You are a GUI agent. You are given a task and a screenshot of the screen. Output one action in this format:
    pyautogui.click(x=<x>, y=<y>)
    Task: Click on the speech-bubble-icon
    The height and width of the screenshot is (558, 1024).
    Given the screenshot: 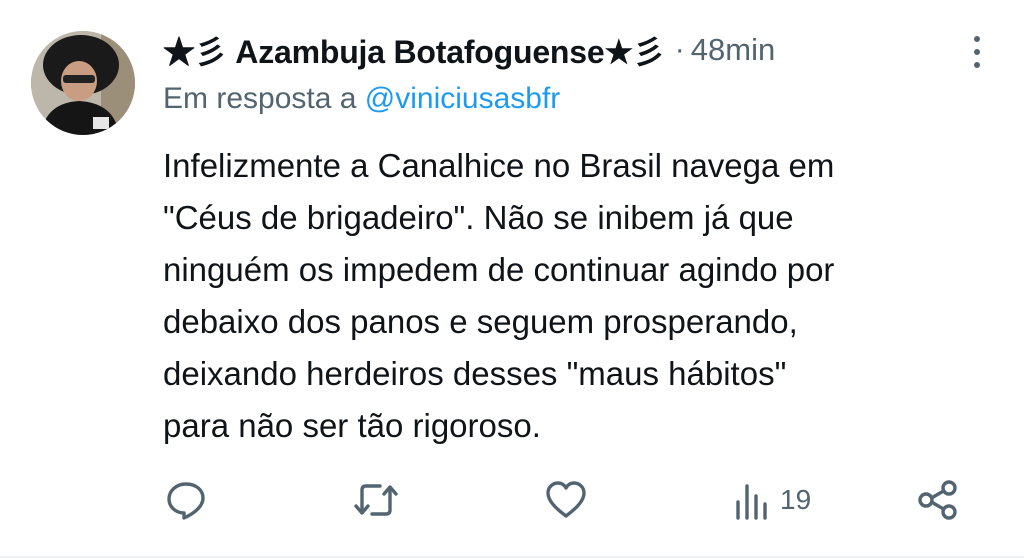 What is the action you would take?
    pyautogui.click(x=186, y=501)
    